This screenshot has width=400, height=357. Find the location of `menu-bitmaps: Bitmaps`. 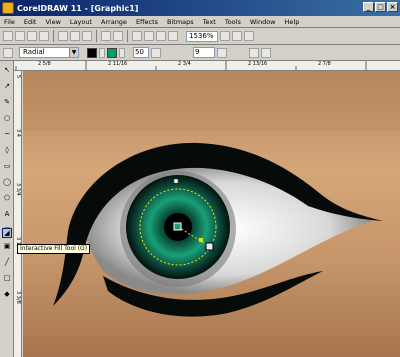

menu-bitmaps: Bitmaps is located at coordinates (180, 22).